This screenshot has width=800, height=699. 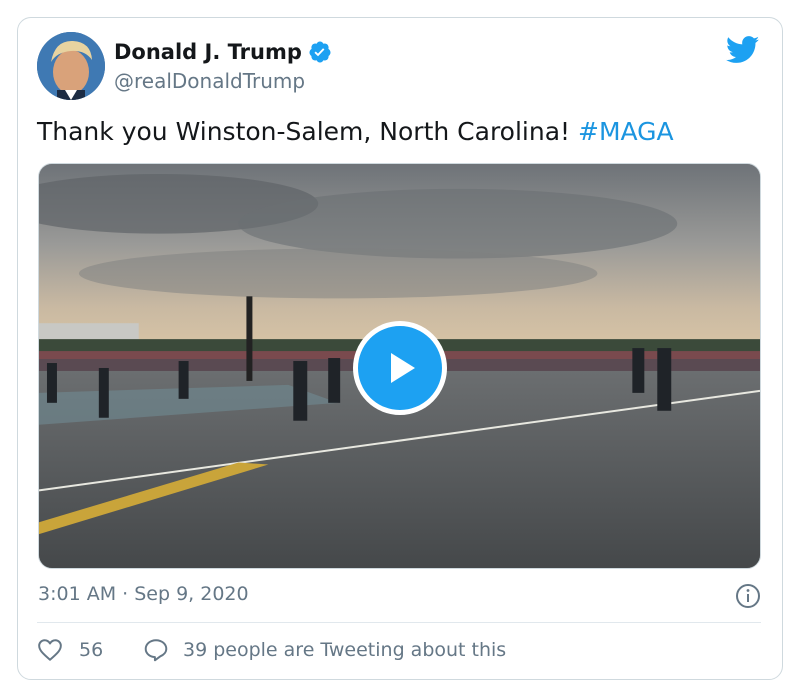 What do you see at coordinates (345, 650) in the screenshot?
I see `conversation-text: 39 people are Tweeting about this` at bounding box center [345, 650].